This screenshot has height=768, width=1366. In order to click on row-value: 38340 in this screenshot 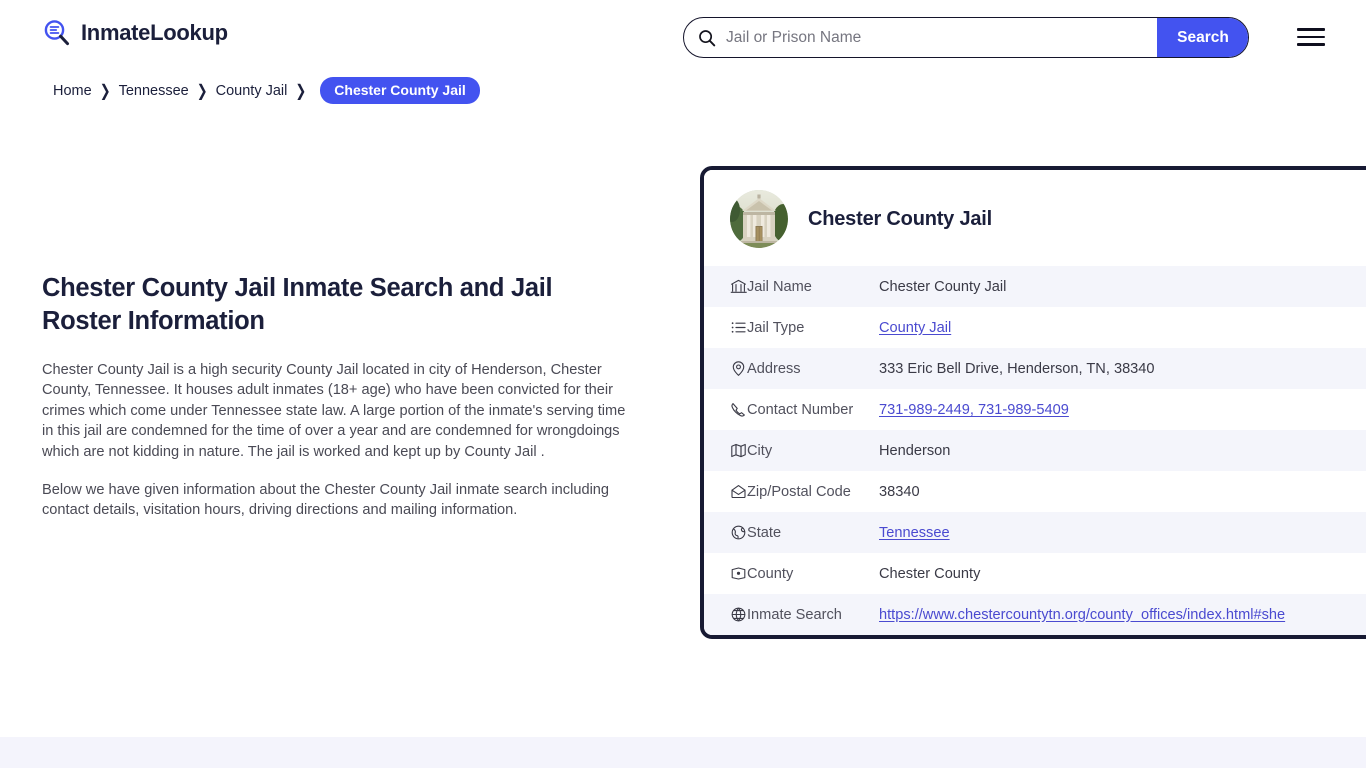, I will do `click(899, 491)`.